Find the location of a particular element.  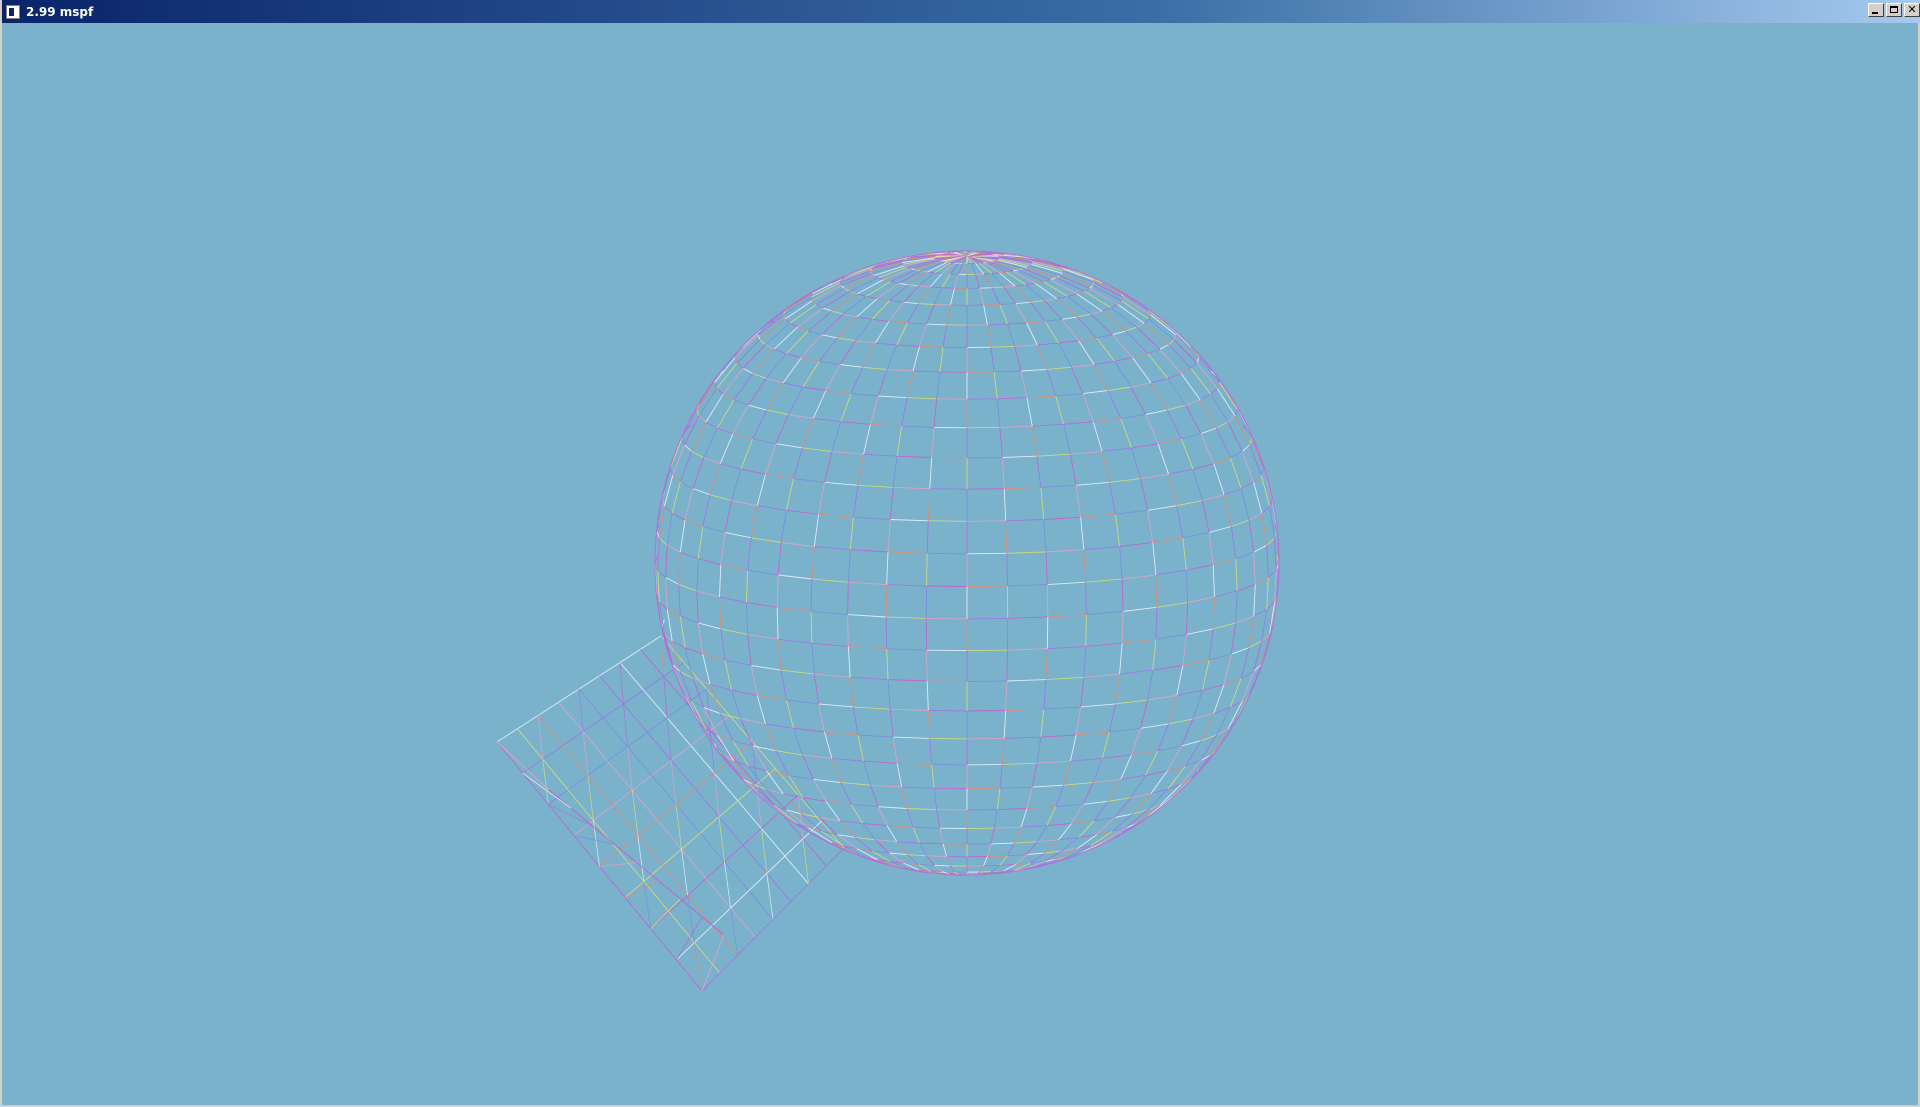

minimize-icon is located at coordinates (1876, 10).